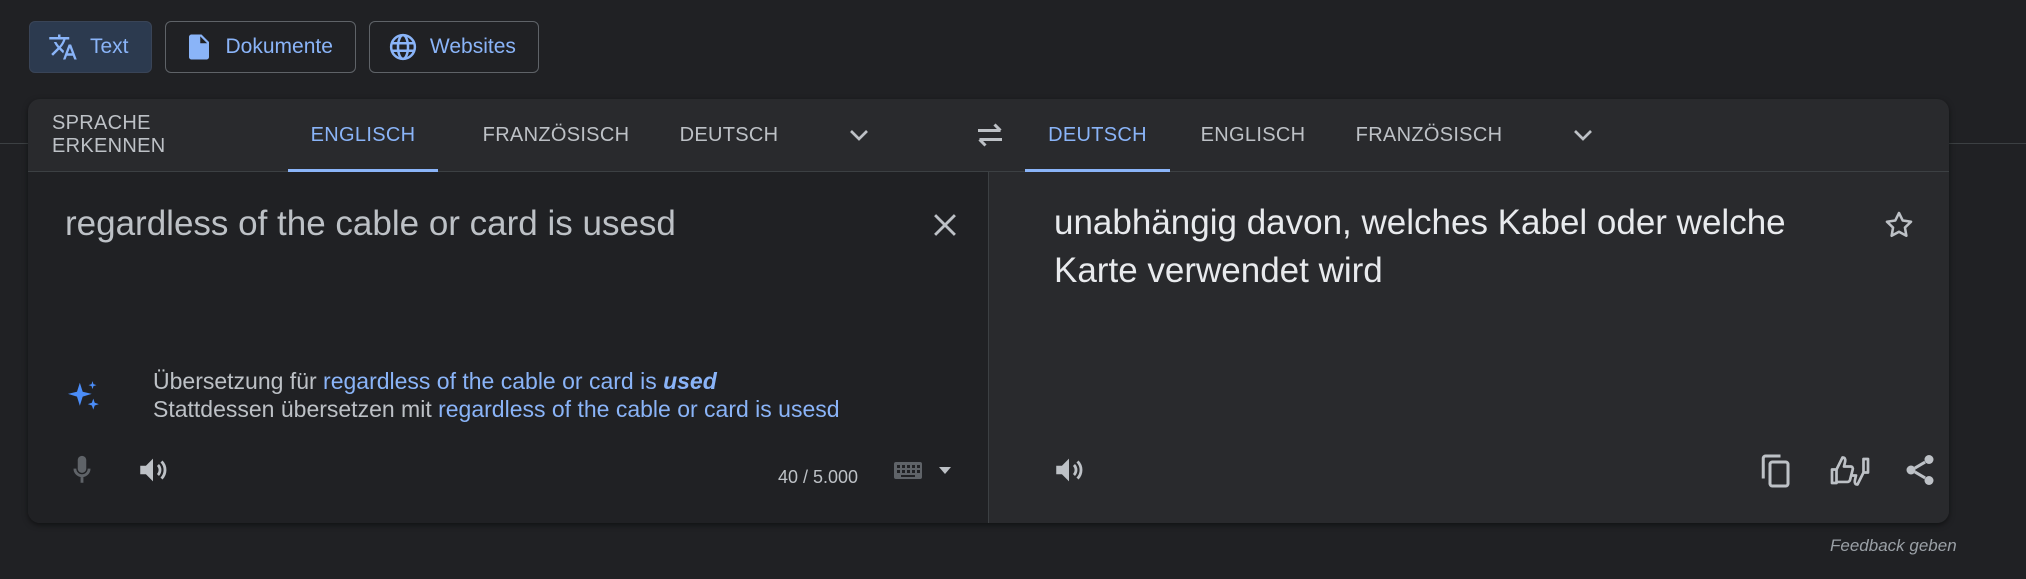  What do you see at coordinates (1253, 135) in the screenshot?
I see `target-lang-english: ENGLISCH` at bounding box center [1253, 135].